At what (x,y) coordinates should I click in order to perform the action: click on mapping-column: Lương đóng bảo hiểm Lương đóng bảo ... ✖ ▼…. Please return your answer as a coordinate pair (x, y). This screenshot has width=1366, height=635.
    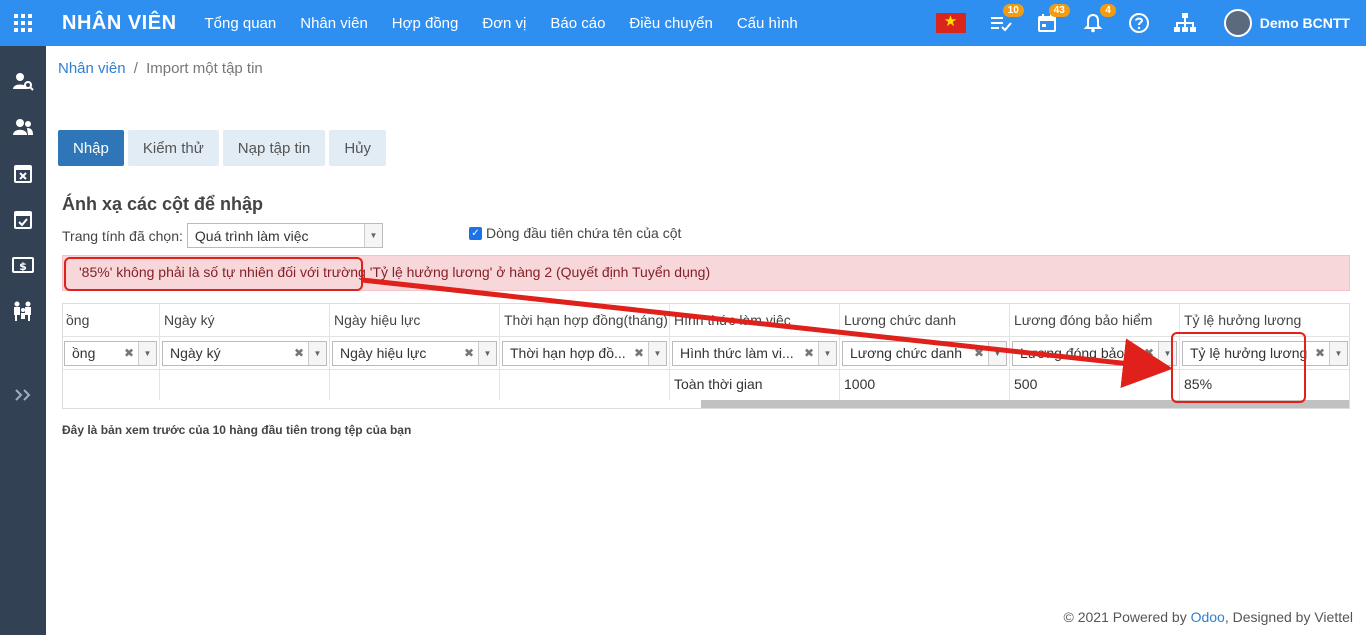
    Looking at the image, I should click on (1095, 352).